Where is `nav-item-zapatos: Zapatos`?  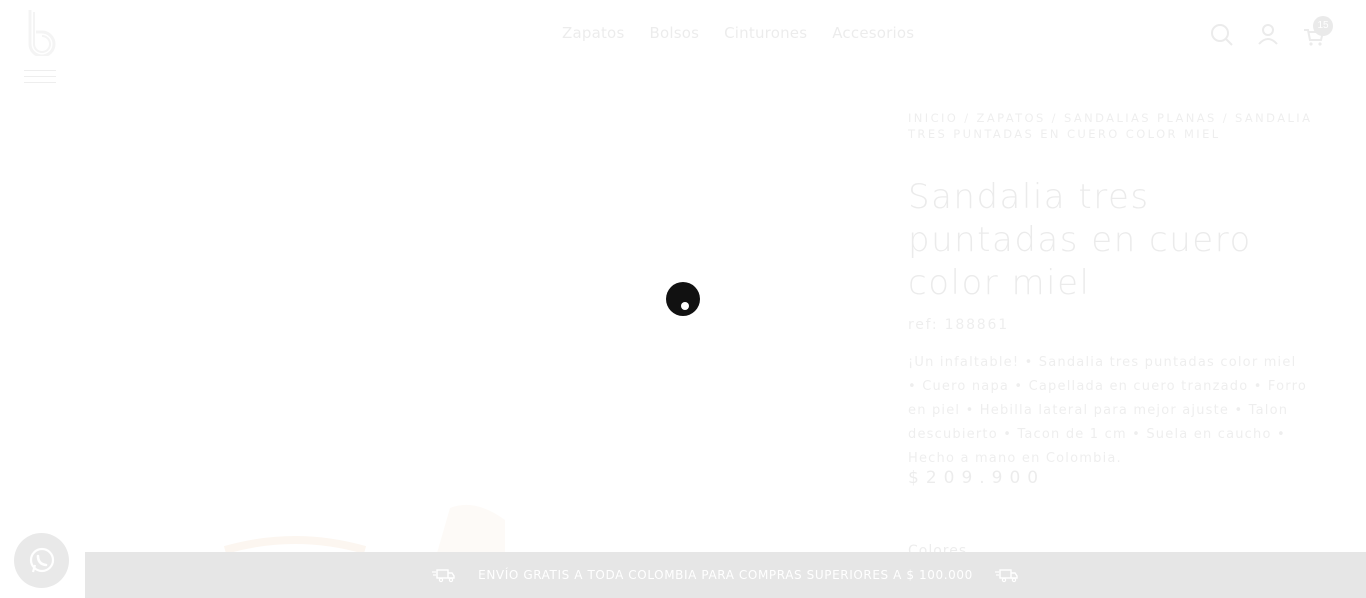
nav-item-zapatos: Zapatos is located at coordinates (593, 33).